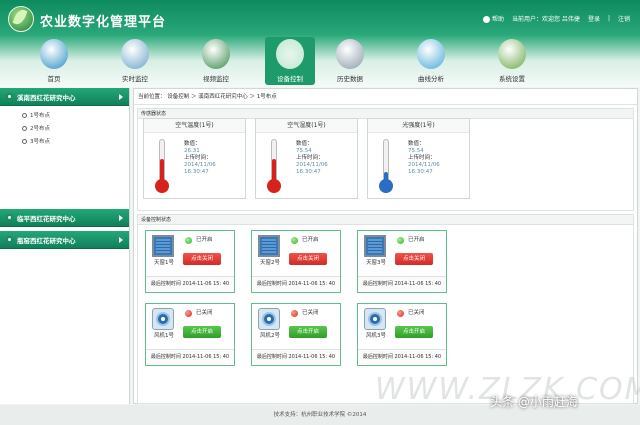 The width and height of the screenshot is (640, 425). I want to click on nav-item-1: 实时监控, so click(135, 61).